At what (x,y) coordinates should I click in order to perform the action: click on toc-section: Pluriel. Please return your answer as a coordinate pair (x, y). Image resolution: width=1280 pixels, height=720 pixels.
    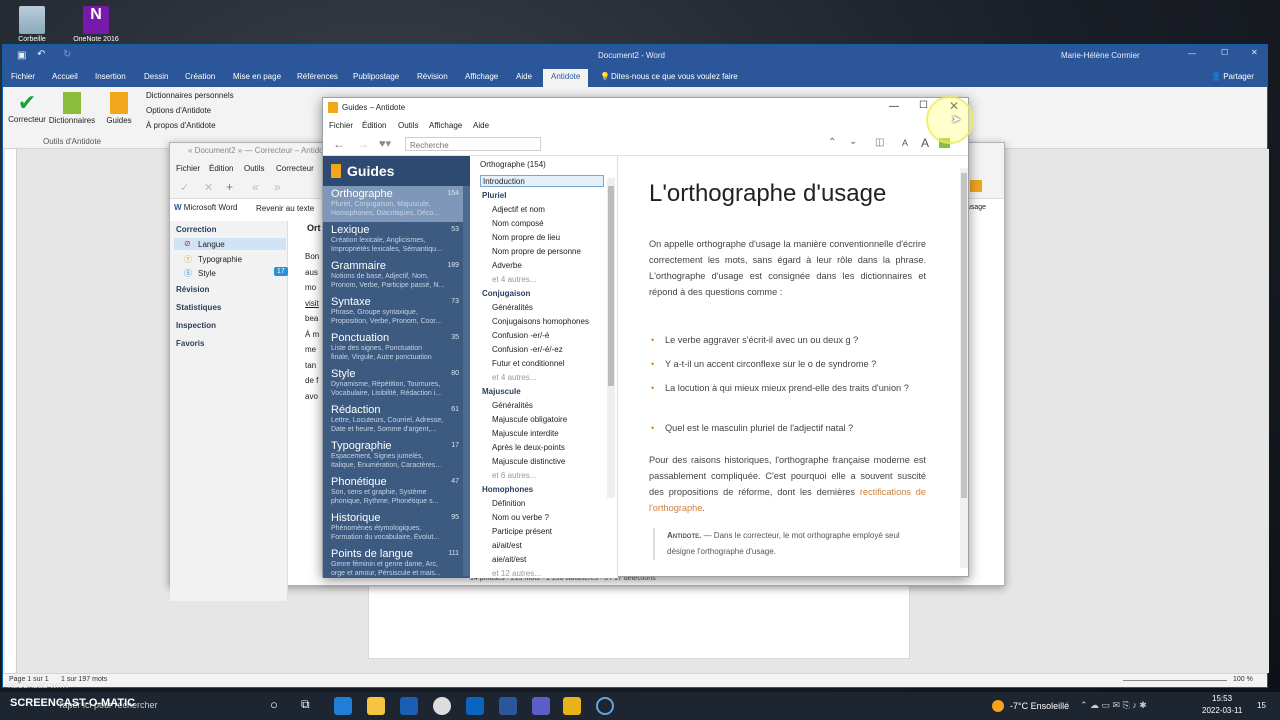
    Looking at the image, I should click on (494, 195).